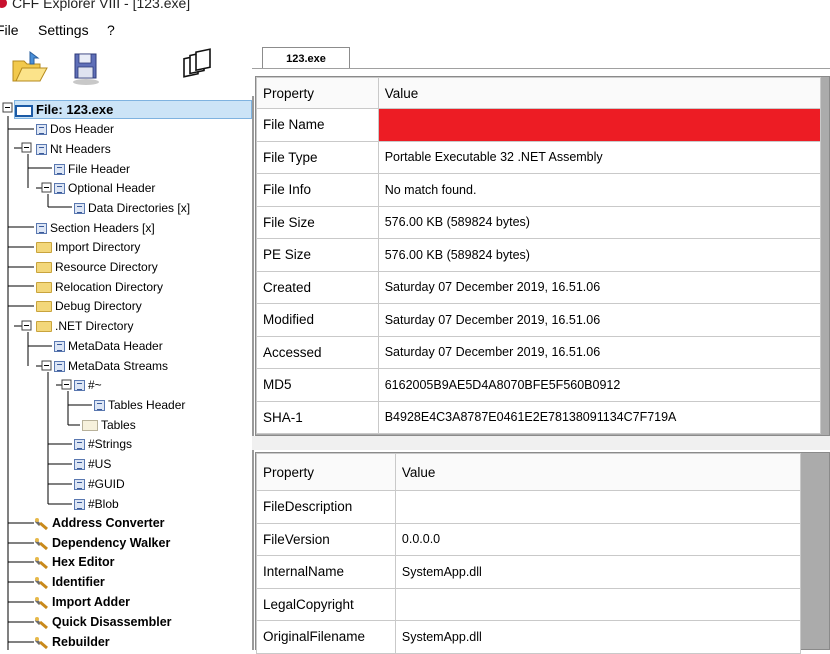 Image resolution: width=830 pixels, height=654 pixels. I want to click on table-row: File Info No match found., so click(539, 190).